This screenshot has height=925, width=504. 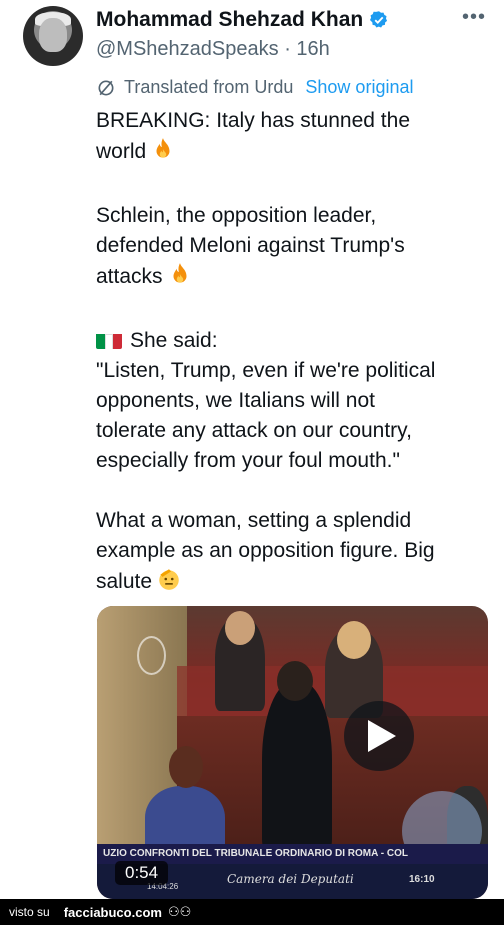 I want to click on video-duration: 0:54, so click(x=142, y=873).